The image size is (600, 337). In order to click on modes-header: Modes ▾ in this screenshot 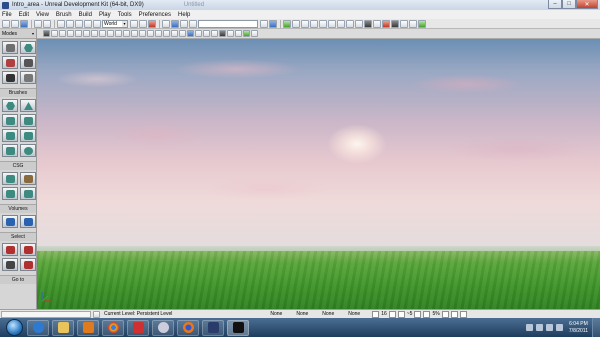, I will do `click(18, 34)`.